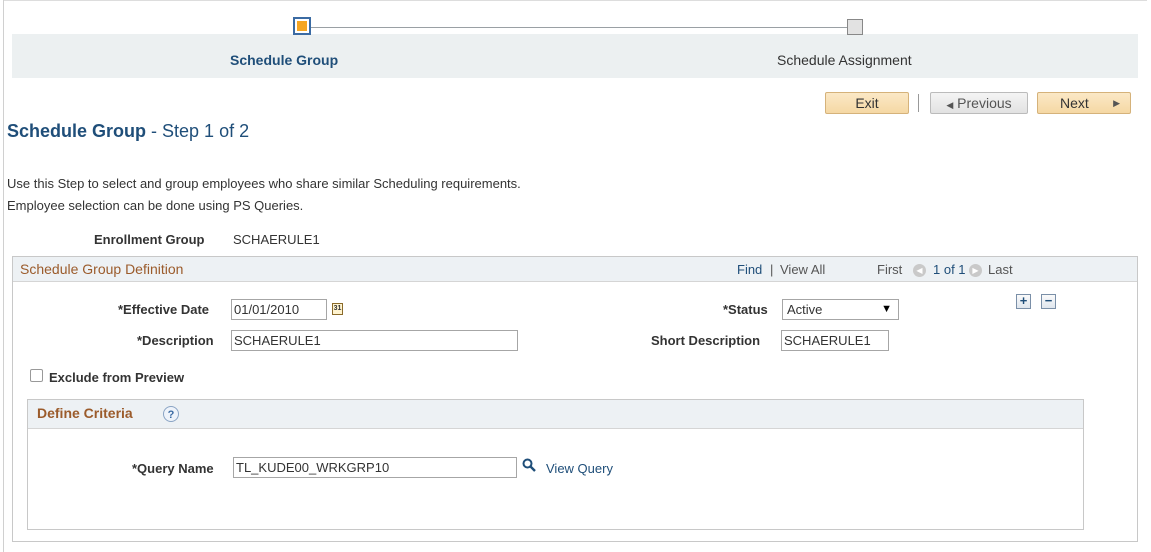 The width and height of the screenshot is (1151, 552). What do you see at coordinates (1023, 301) in the screenshot?
I see `add-row-icon: +` at bounding box center [1023, 301].